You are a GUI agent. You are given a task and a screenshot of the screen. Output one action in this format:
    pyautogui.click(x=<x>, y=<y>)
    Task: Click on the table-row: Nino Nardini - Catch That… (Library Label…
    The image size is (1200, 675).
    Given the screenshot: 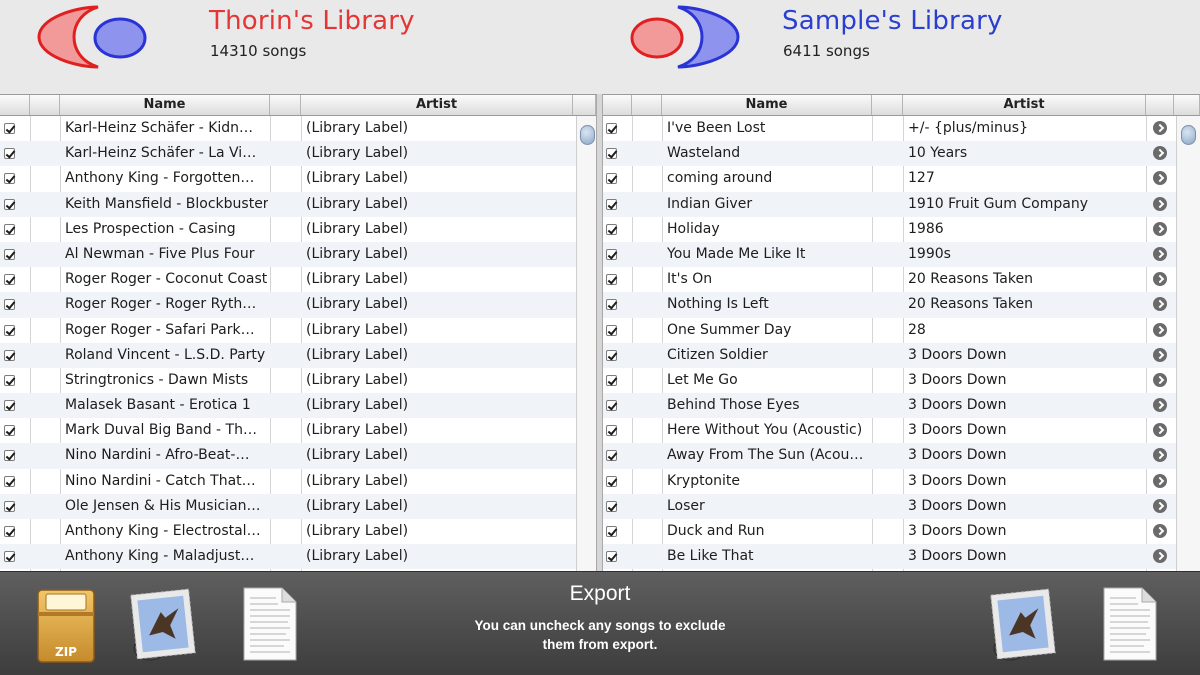 What is the action you would take?
    pyautogui.click(x=298, y=481)
    